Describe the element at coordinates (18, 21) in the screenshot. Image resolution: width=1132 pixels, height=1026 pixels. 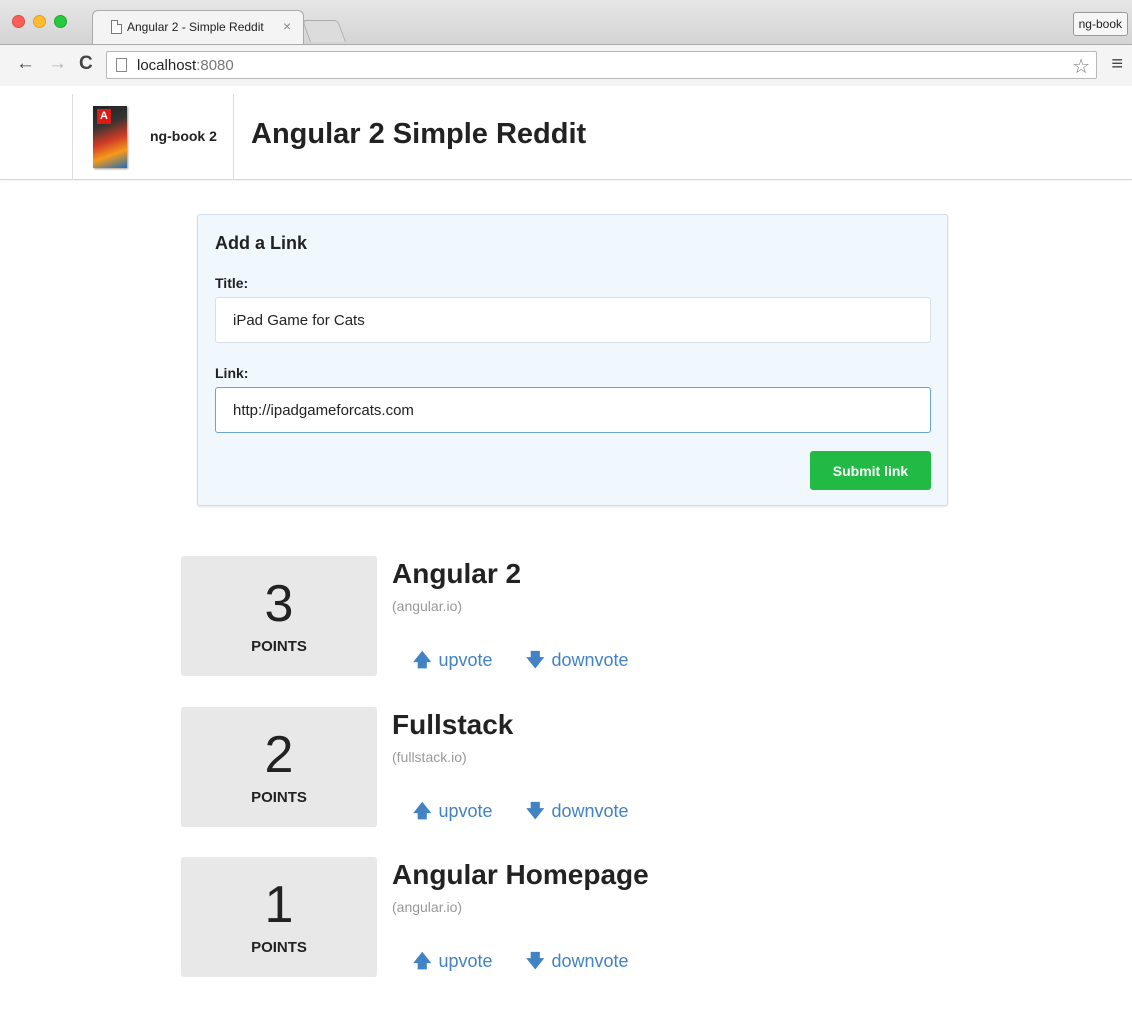
I see `close-window-button` at that location.